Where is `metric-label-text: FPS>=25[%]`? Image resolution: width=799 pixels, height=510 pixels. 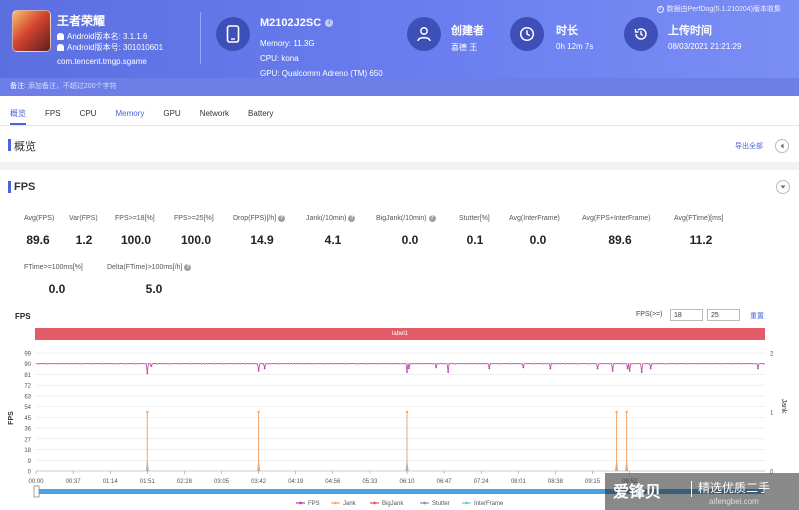
metric-label-text: FPS>=25[%] is located at coordinates (194, 218).